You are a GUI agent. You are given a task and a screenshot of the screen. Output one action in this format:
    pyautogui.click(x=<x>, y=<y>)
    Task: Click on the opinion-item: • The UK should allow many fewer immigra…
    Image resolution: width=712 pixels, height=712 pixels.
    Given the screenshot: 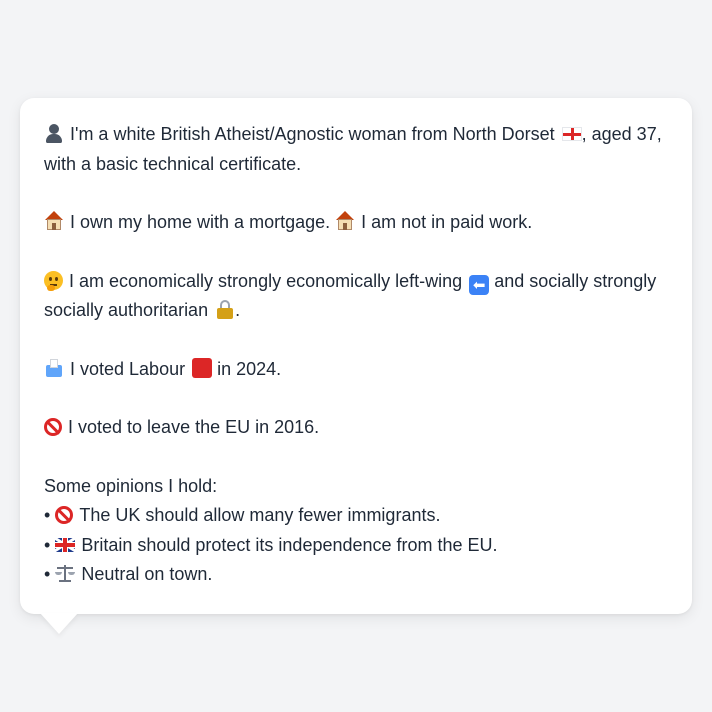 What is the action you would take?
    pyautogui.click(x=356, y=516)
    